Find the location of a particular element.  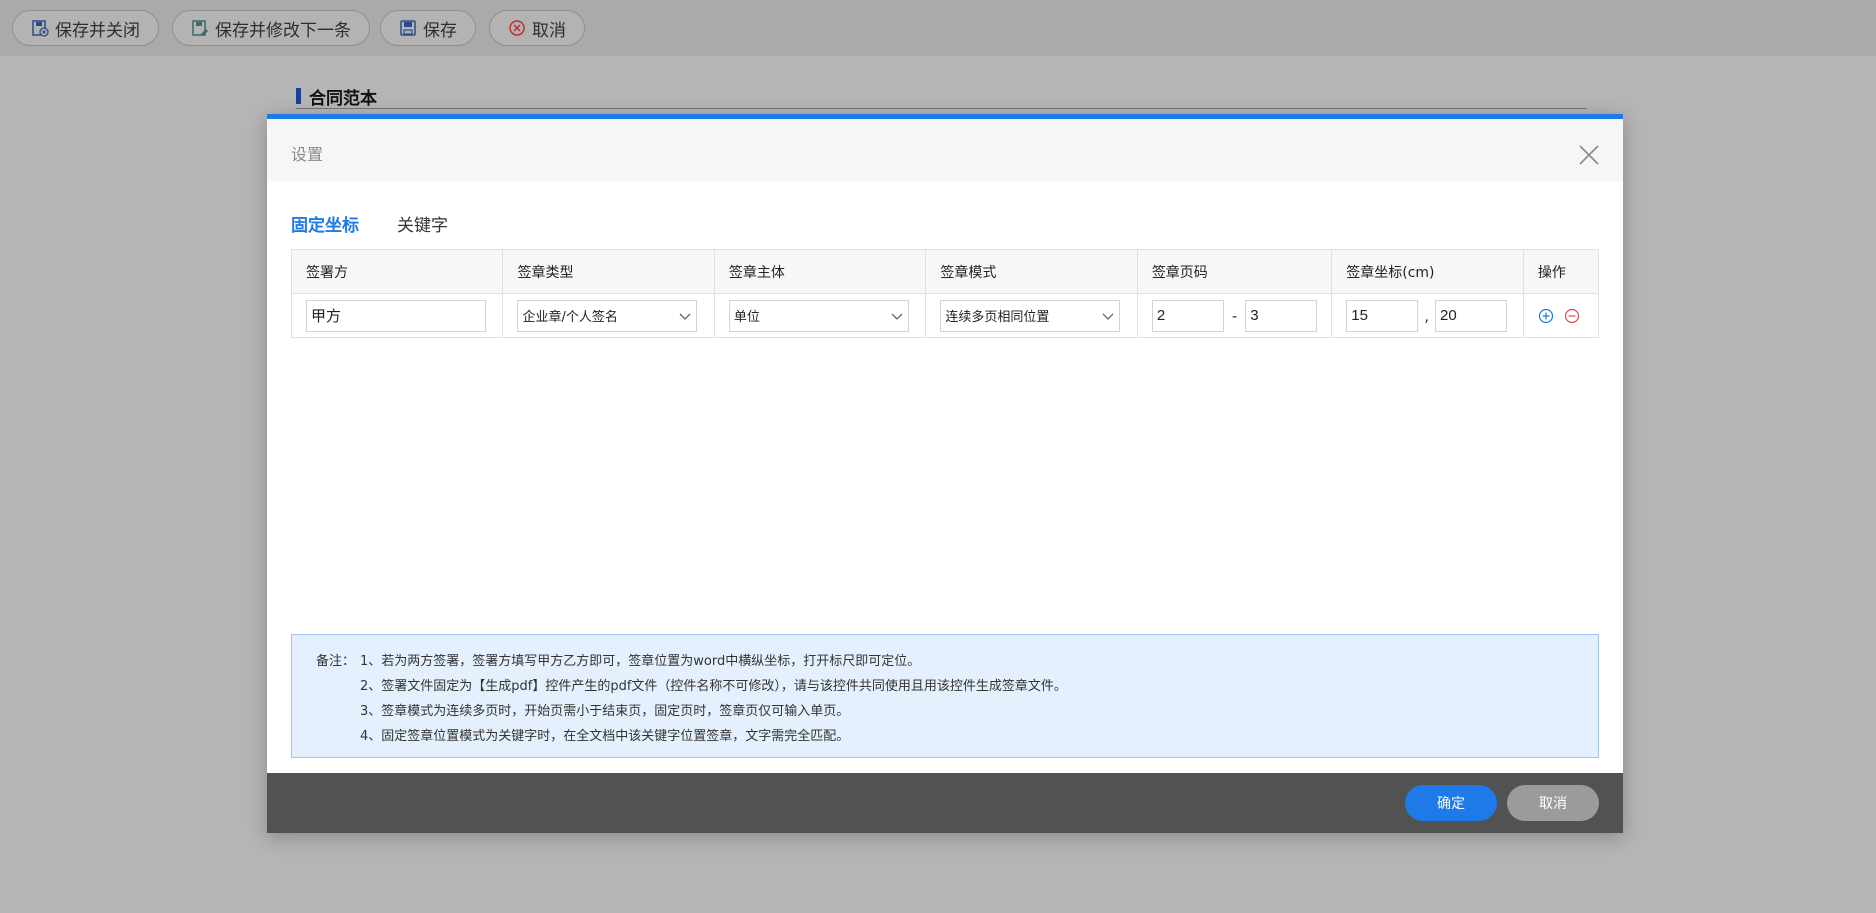

save-edit-next-button: 保存并修改下一条 is located at coordinates (271, 28).